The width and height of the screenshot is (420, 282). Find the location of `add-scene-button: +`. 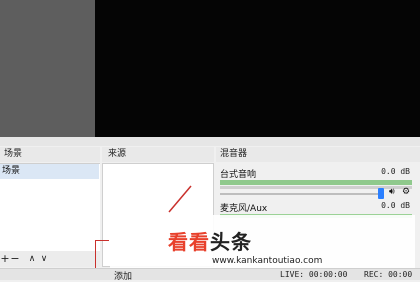

add-scene-button: + is located at coordinates (5, 259).